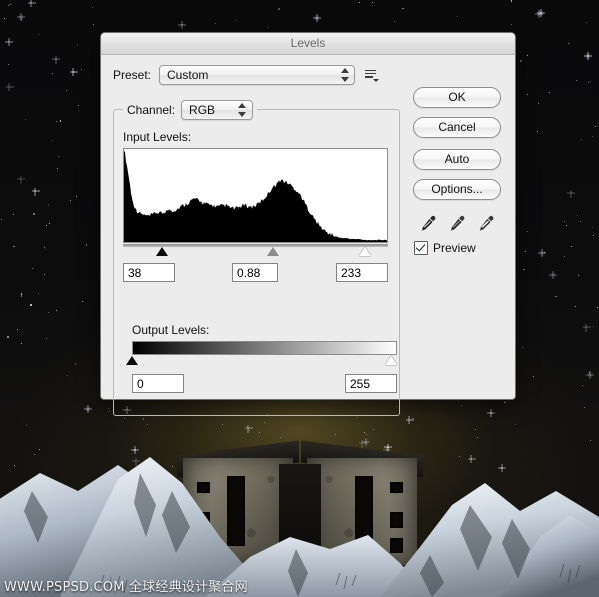 The image size is (599, 597). What do you see at coordinates (264, 384) in the screenshot?
I see `output-levels-fields: 0 255` at bounding box center [264, 384].